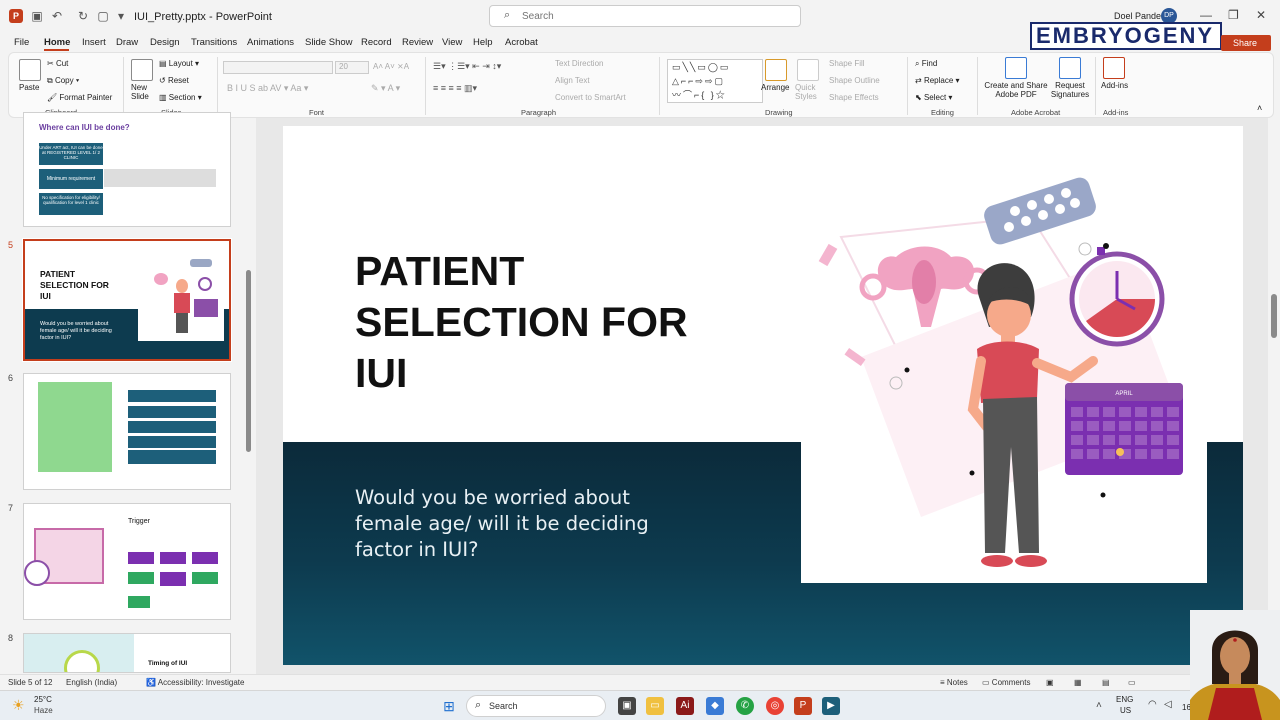 The width and height of the screenshot is (1280, 720). I want to click on convert-smartart-button: Convert to SmartArt, so click(590, 97).